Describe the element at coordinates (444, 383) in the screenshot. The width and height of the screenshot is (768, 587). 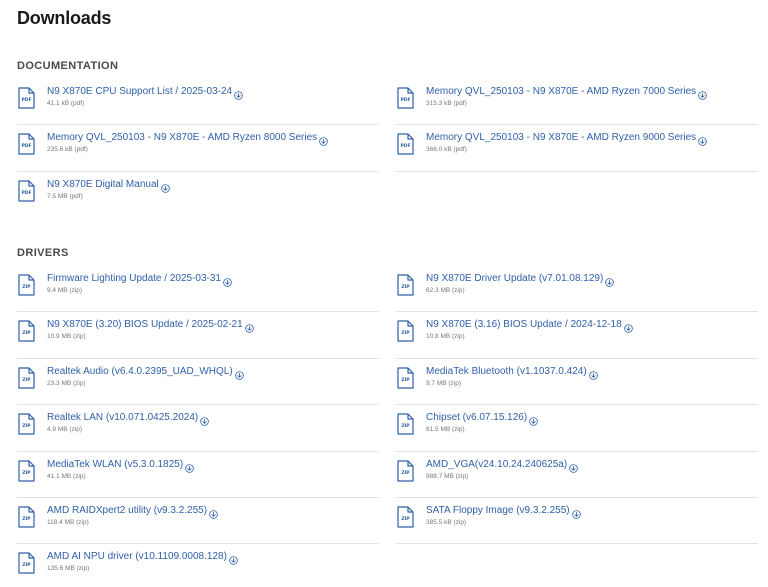
I see `file-size: 9.7 MB (zip)` at that location.